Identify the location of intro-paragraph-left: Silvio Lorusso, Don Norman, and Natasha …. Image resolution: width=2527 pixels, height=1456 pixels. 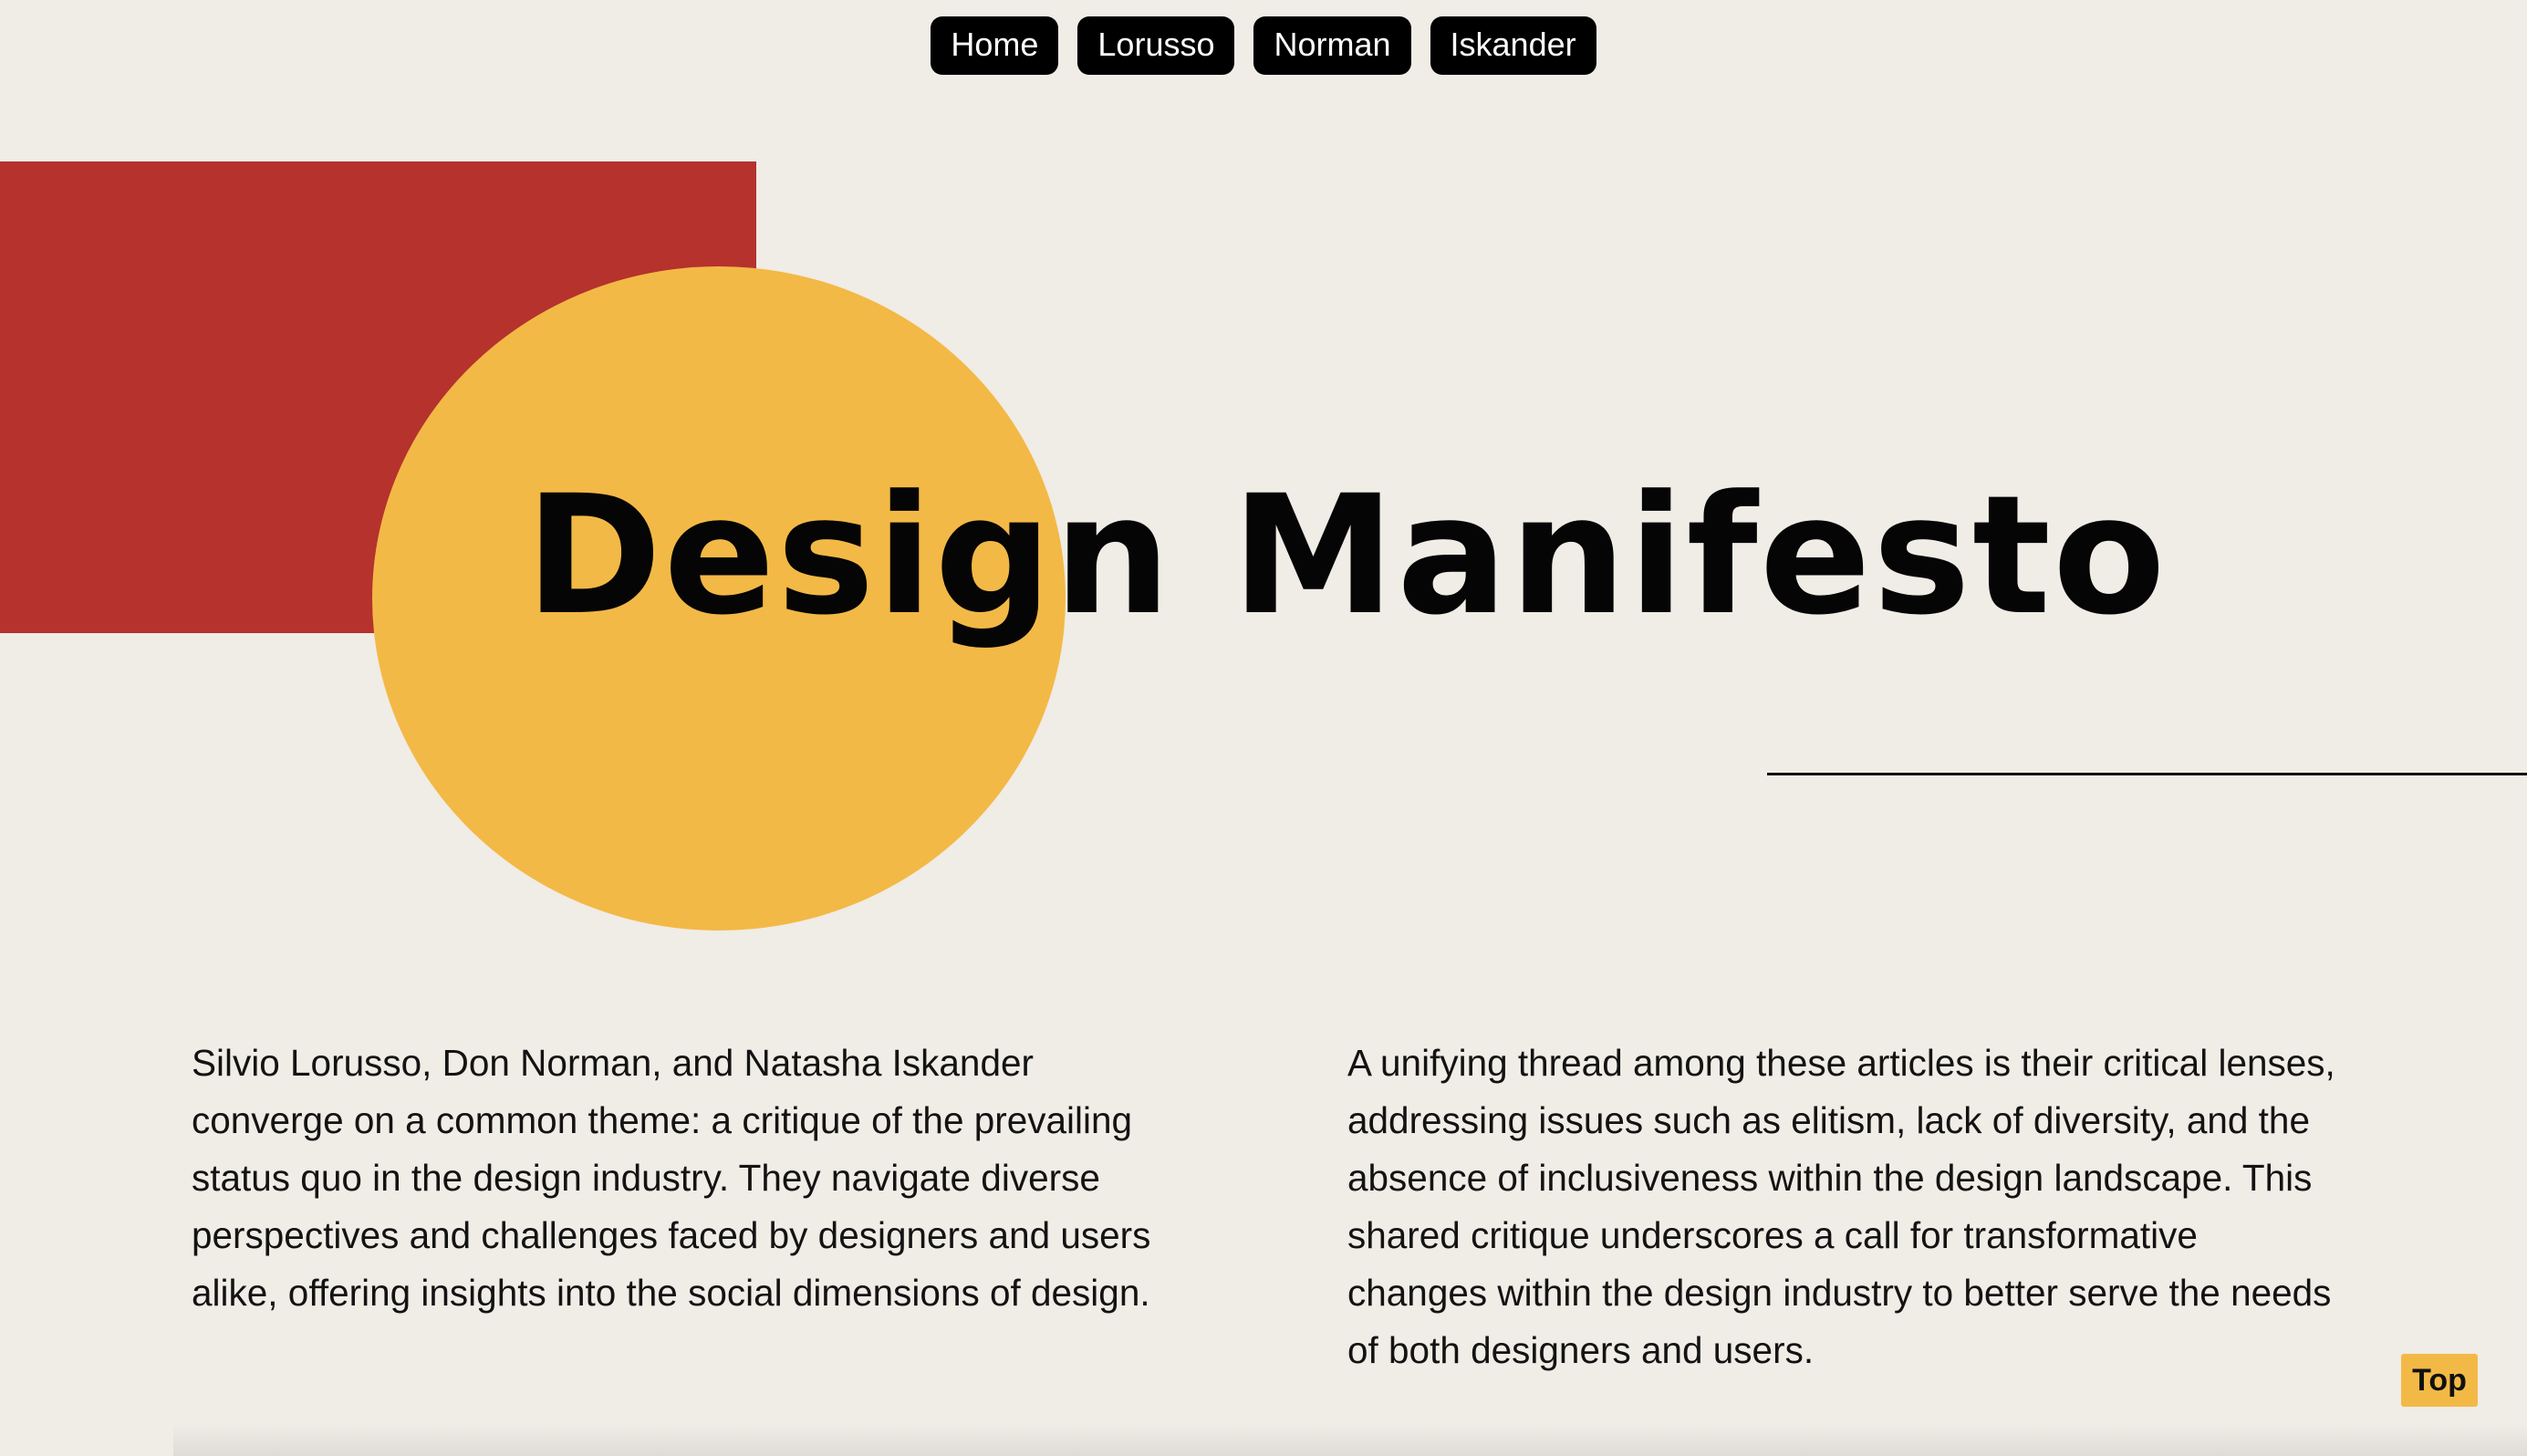
(671, 1178).